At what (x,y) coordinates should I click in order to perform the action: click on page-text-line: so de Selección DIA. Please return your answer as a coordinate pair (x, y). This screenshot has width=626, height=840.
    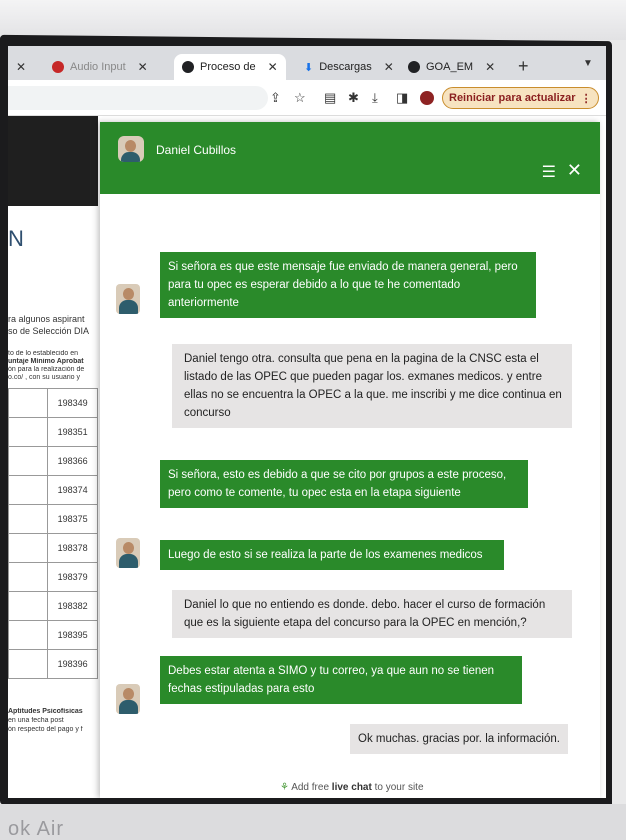
    Looking at the image, I should click on (49, 331).